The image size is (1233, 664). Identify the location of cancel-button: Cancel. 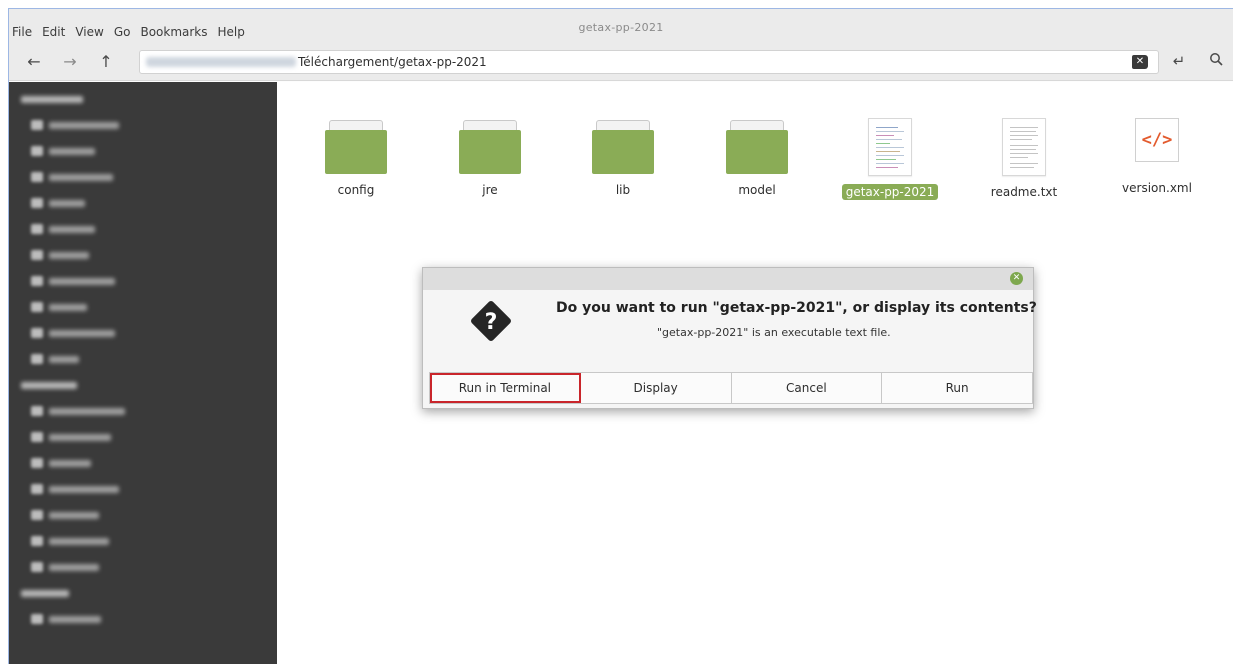
(807, 388).